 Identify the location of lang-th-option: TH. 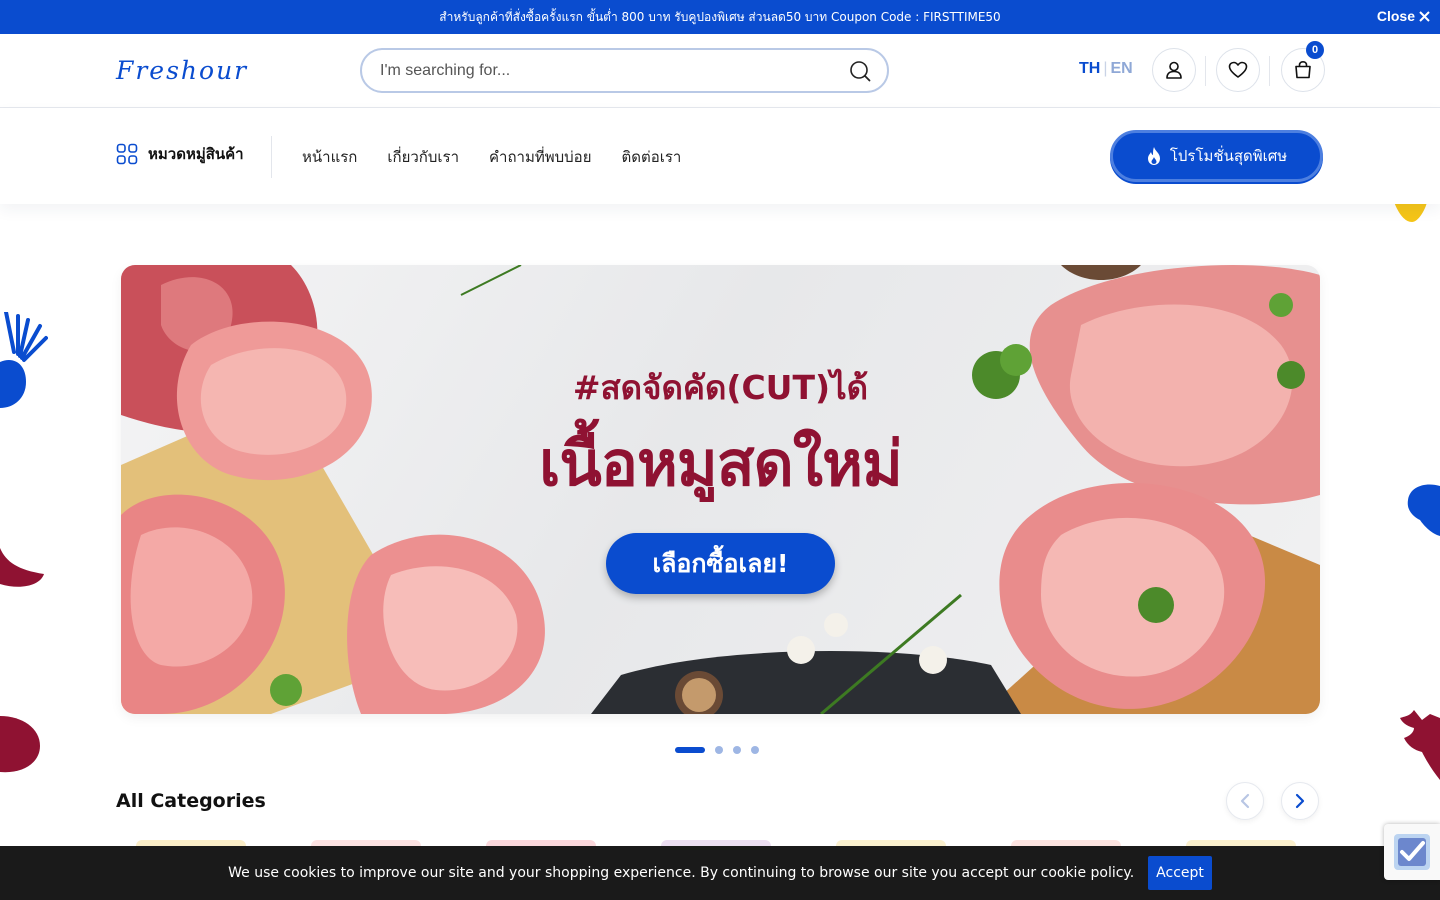
(1089, 68).